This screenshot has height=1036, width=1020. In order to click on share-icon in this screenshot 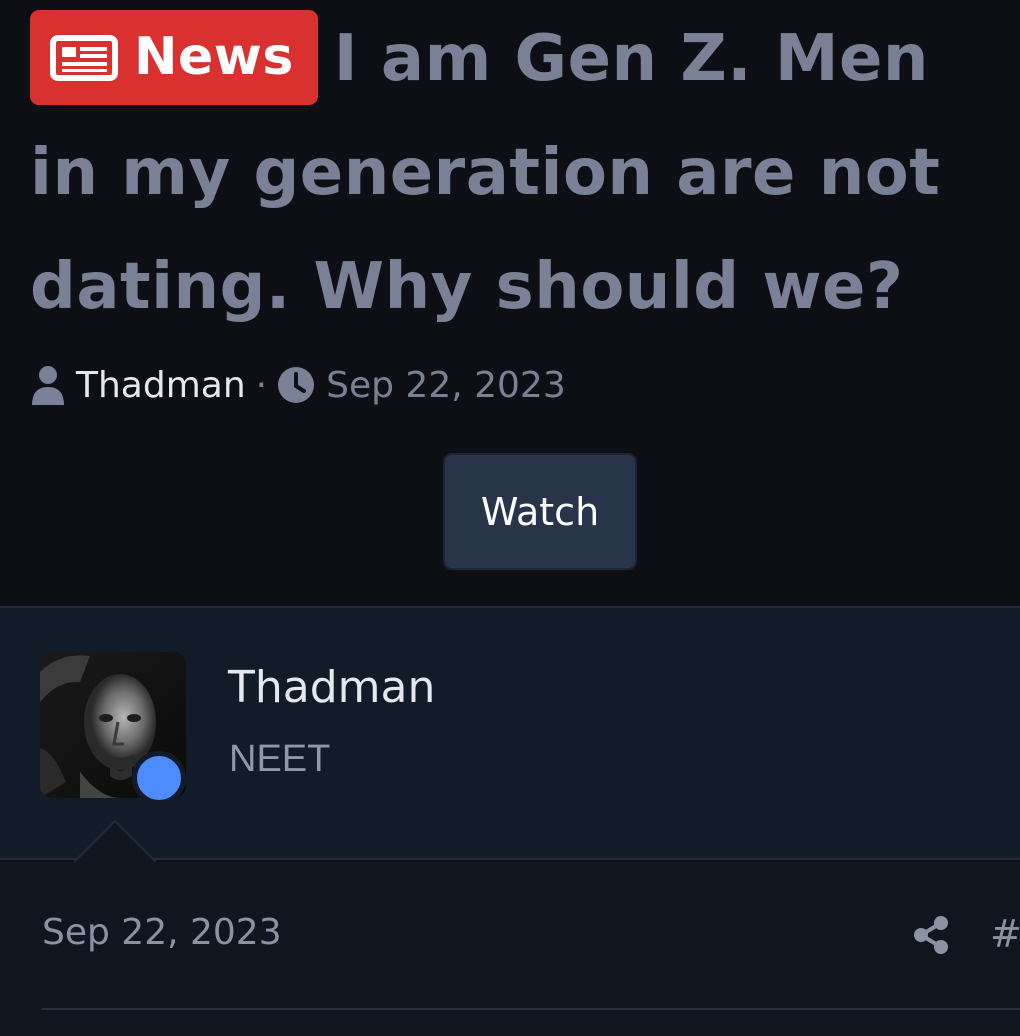, I will do `click(931, 935)`.